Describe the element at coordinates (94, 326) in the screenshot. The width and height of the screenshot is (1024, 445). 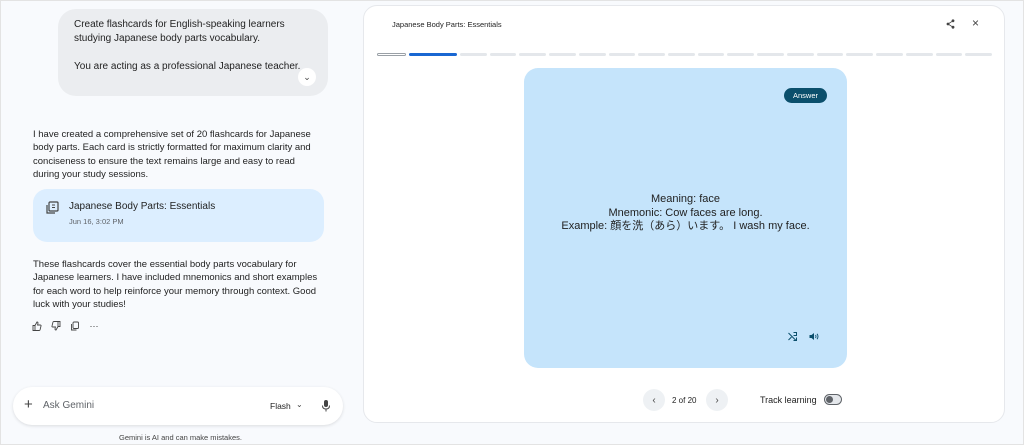
I see `more-options-icon: ⋯` at that location.